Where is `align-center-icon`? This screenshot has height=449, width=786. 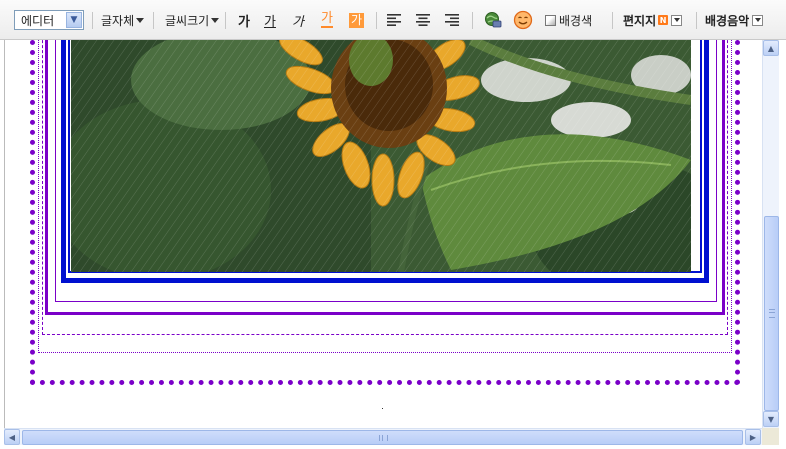 align-center-icon is located at coordinates (423, 20).